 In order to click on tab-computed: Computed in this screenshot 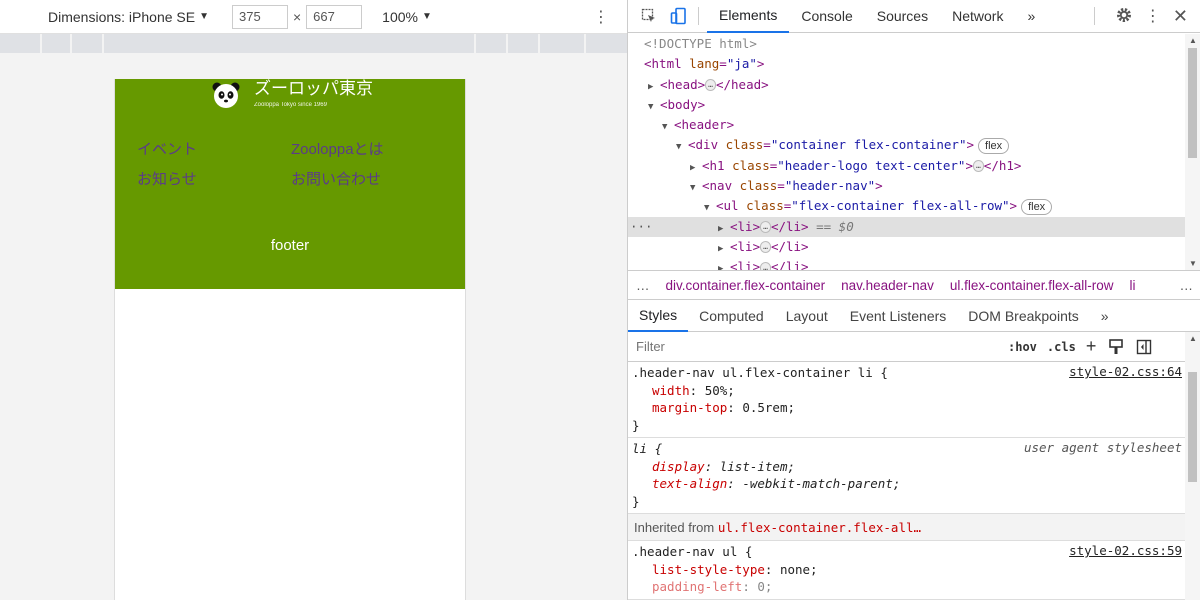, I will do `click(731, 316)`.